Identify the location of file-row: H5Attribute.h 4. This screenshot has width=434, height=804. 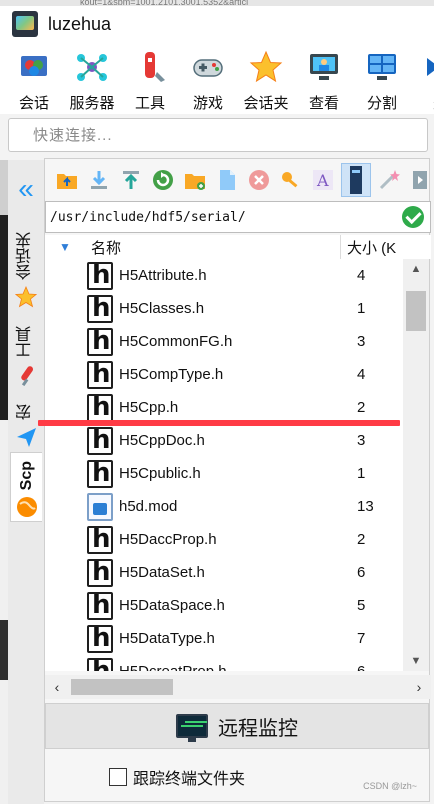
(224, 275).